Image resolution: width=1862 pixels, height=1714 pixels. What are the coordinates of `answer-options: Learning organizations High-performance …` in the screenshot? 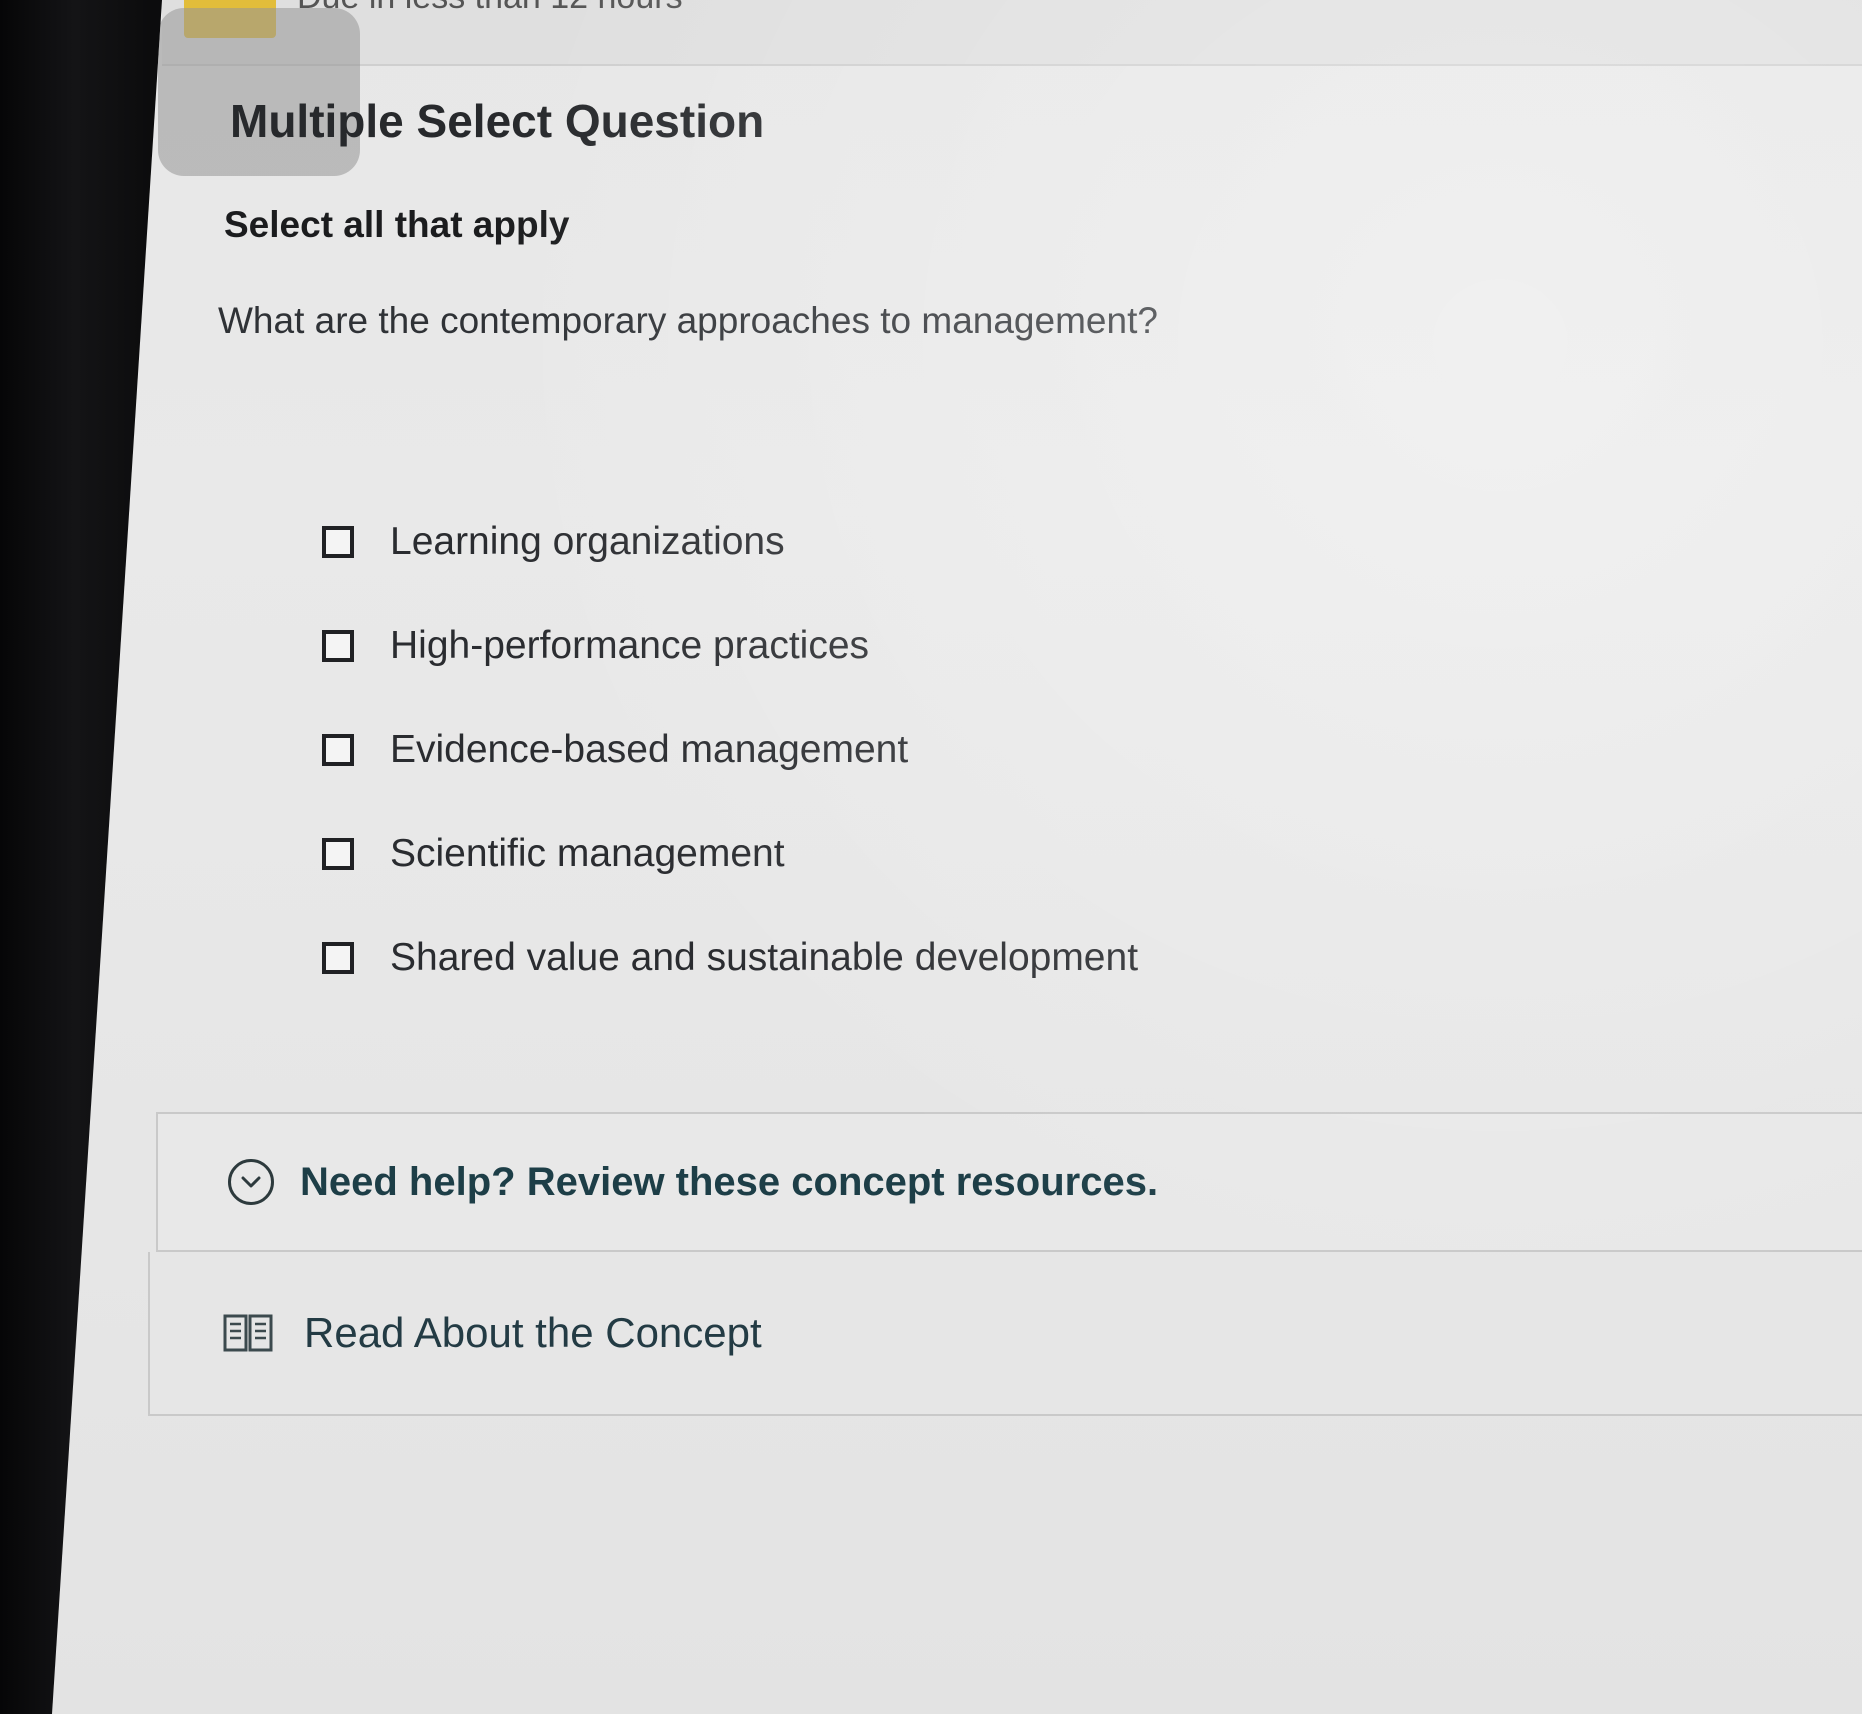 It's located at (730, 750).